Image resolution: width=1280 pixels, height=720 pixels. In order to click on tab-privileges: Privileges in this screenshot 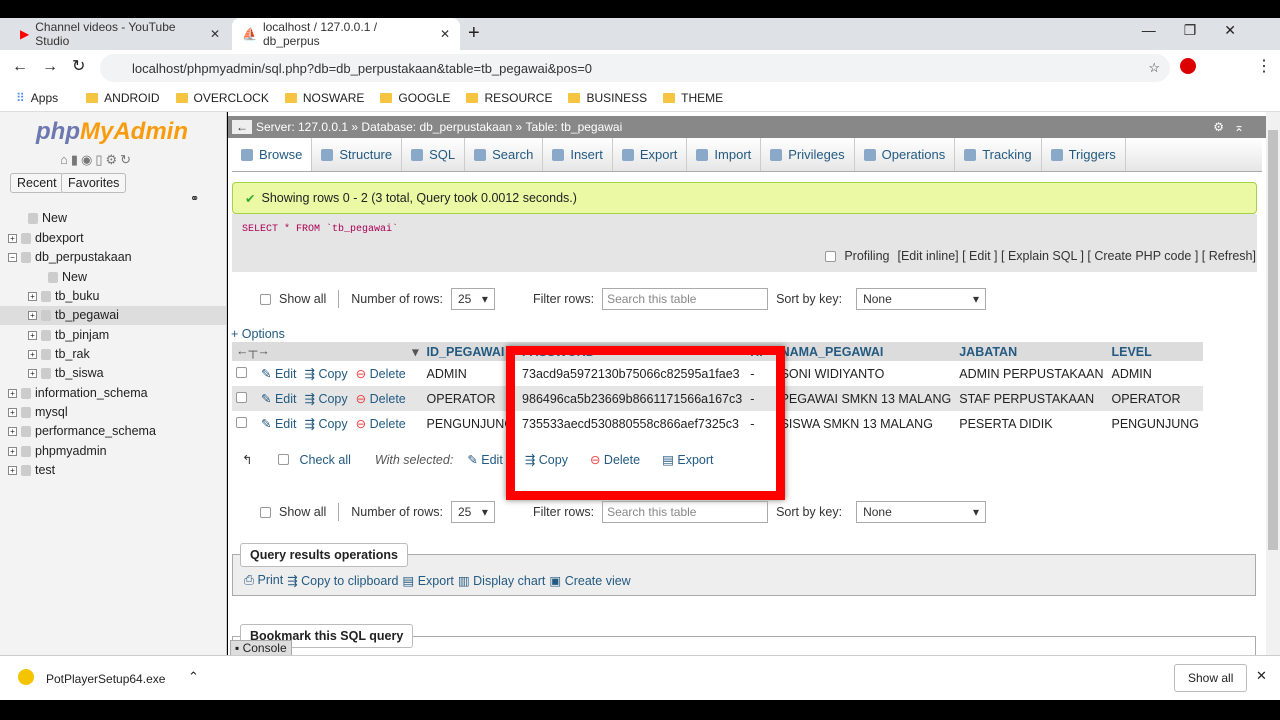, I will do `click(808, 154)`.